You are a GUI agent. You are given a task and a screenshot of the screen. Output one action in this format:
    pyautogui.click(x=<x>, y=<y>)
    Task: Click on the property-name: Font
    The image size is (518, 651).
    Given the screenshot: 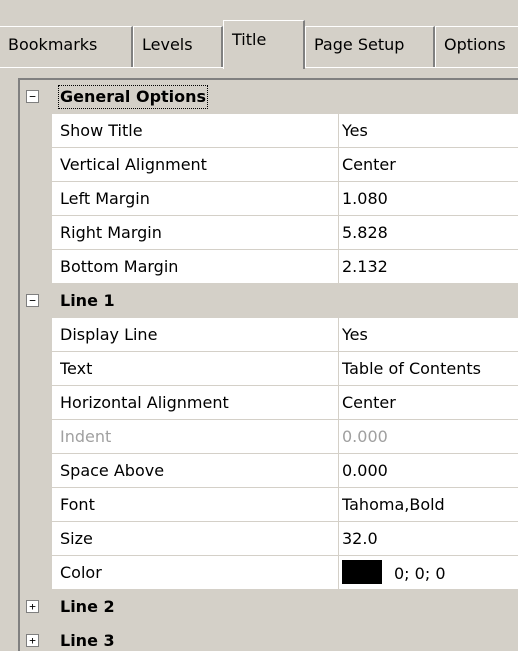 What is the action you would take?
    pyautogui.click(x=199, y=504)
    